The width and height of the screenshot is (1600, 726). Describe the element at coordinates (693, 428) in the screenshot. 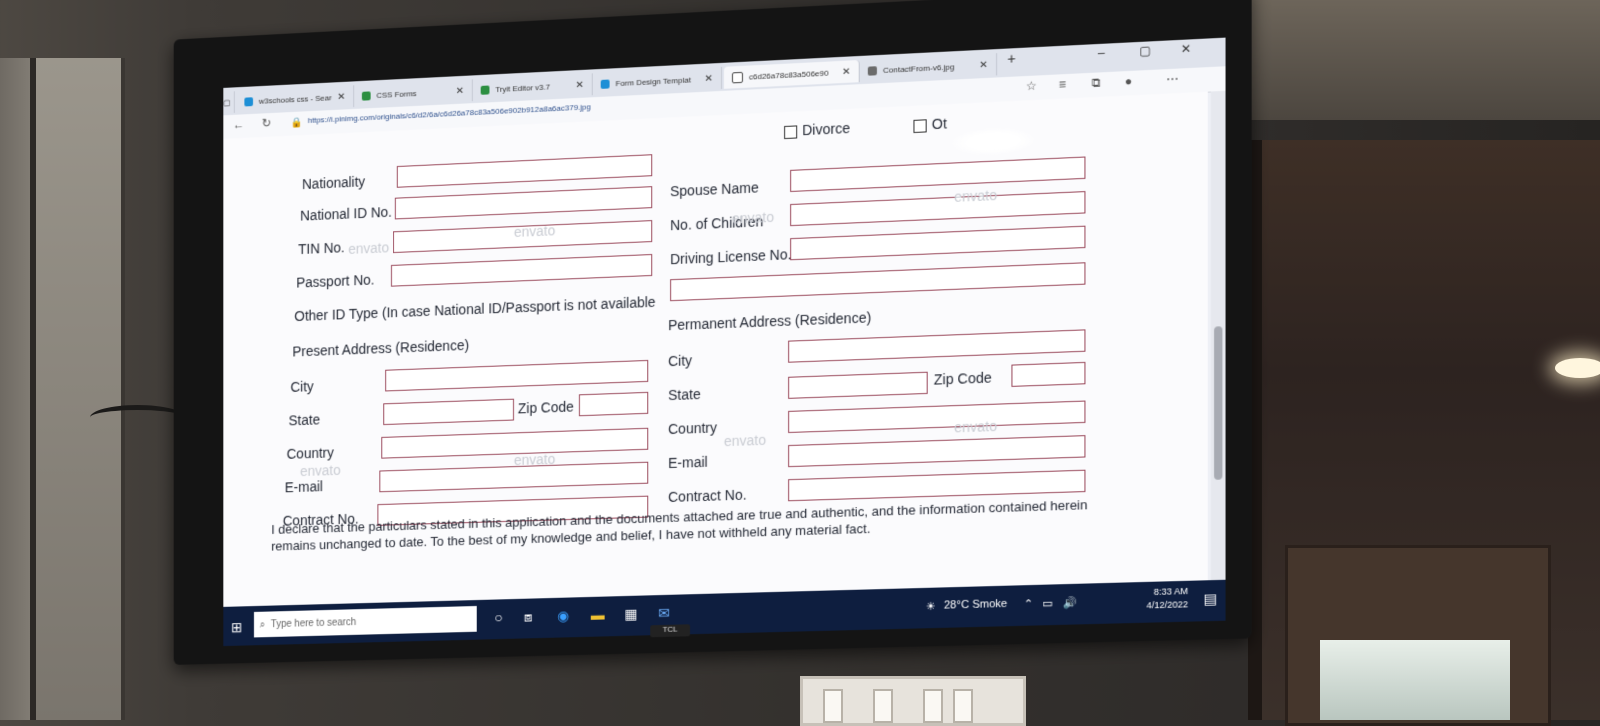

I see `permanent-country-label: Country` at that location.